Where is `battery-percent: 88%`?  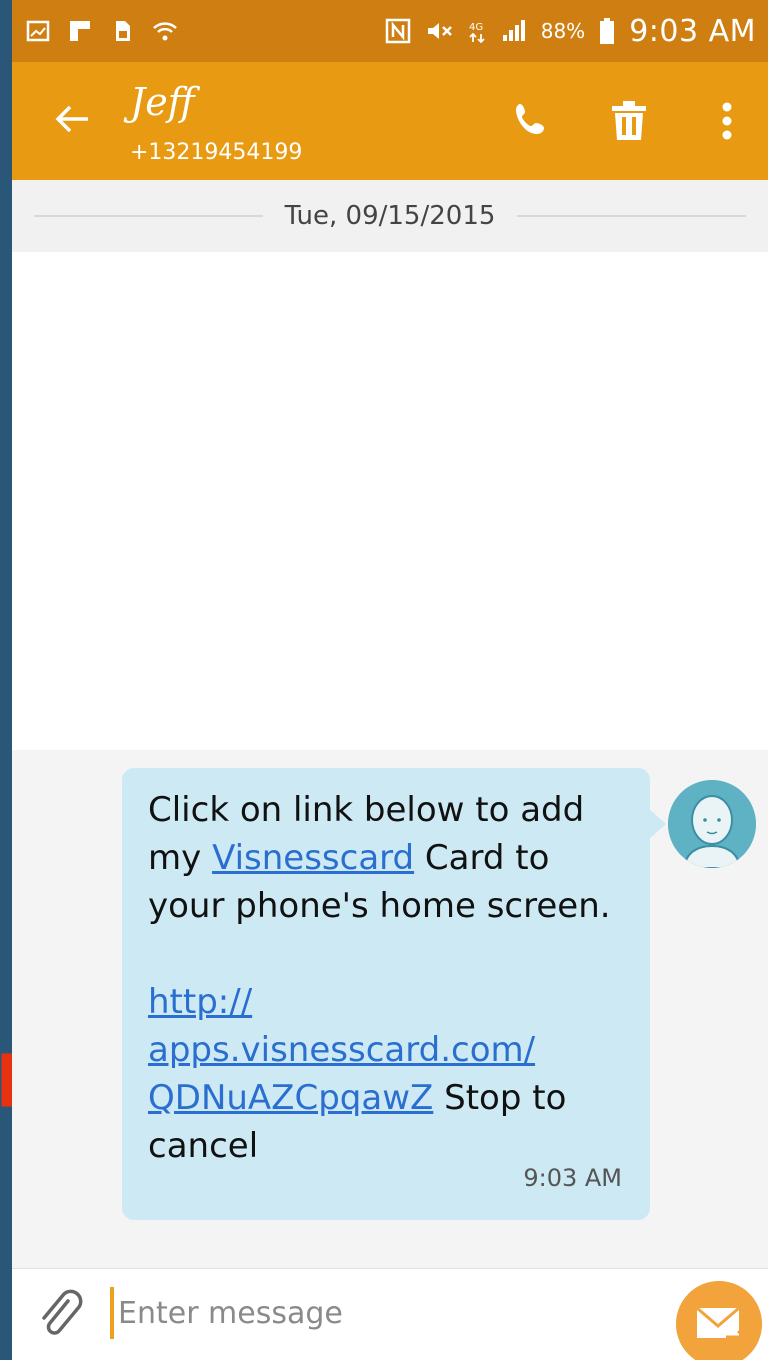 battery-percent: 88% is located at coordinates (563, 31).